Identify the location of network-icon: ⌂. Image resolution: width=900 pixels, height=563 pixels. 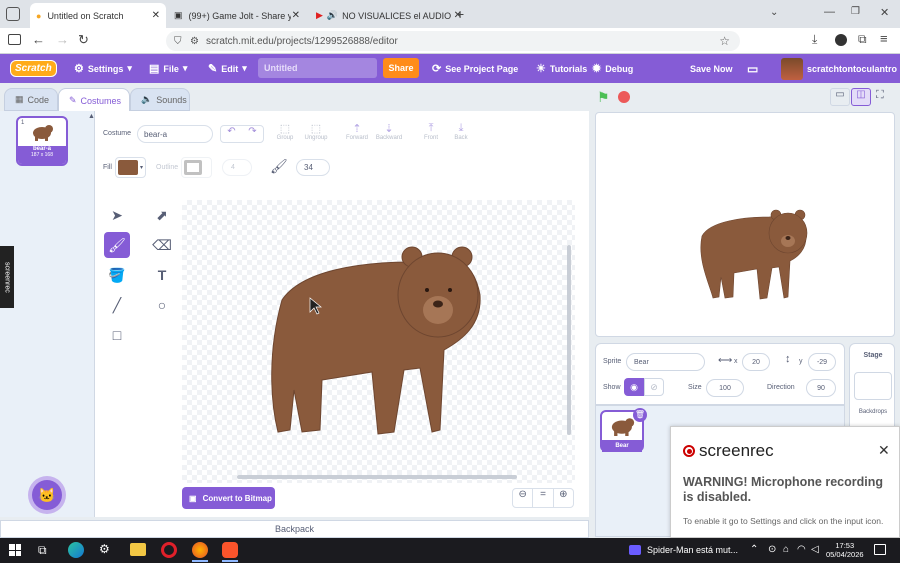
(786, 549).